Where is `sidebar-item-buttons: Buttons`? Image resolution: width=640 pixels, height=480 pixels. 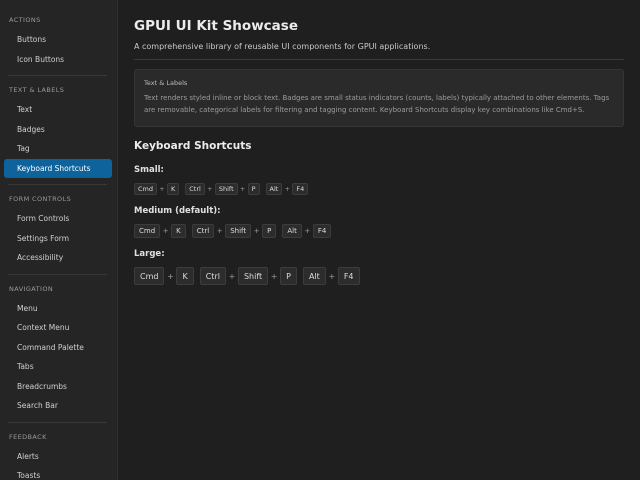
sidebar-item-buttons: Buttons is located at coordinates (58, 40).